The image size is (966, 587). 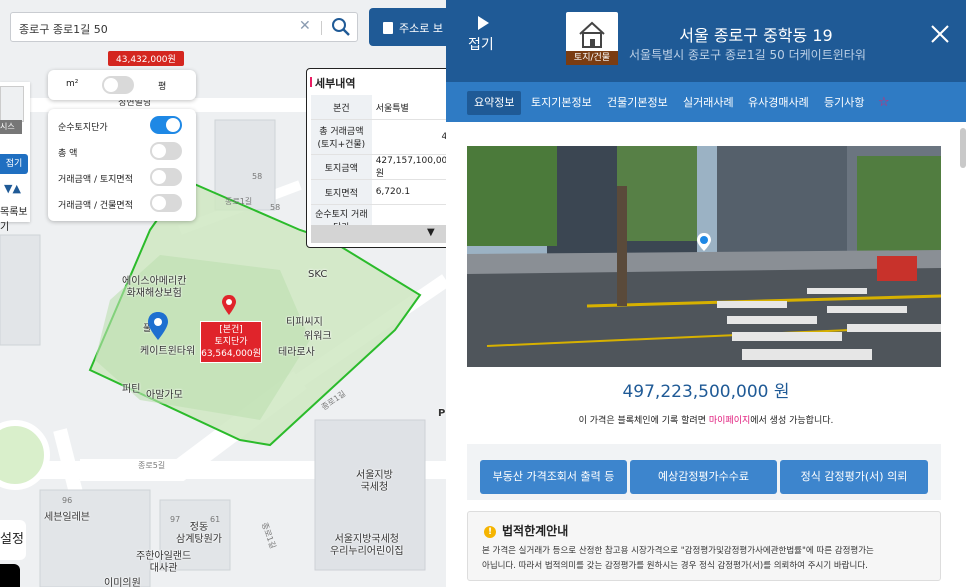 What do you see at coordinates (14, 164) in the screenshot?
I see `collapse-tool-button: 접기` at bounding box center [14, 164].